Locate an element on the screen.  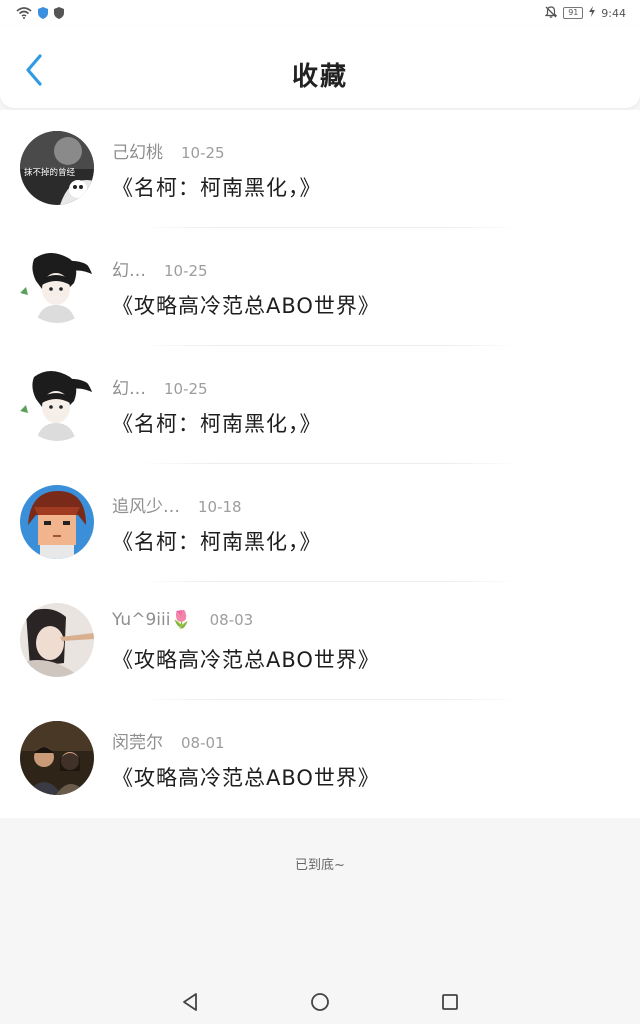
nav-recents-button is located at coordinates (450, 1004).